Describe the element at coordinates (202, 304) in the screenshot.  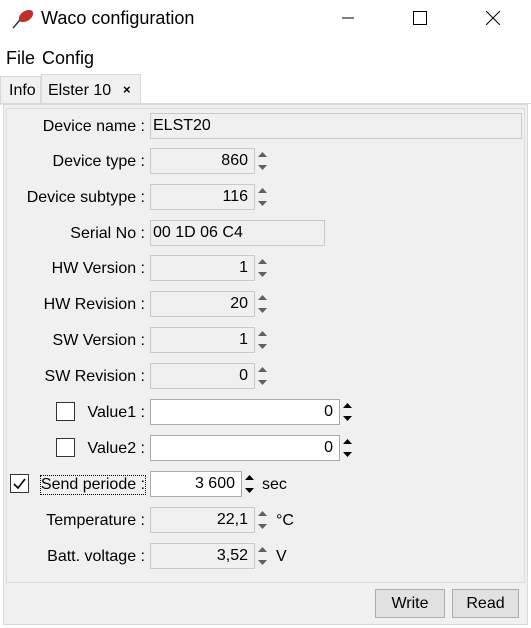
I see `hw-revision-field: 20` at that location.